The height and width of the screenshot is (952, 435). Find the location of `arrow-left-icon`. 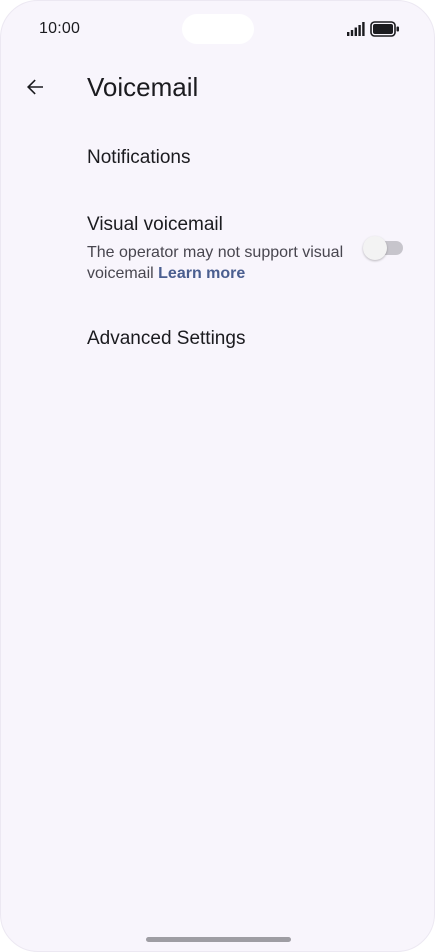

arrow-left-icon is located at coordinates (35, 87).